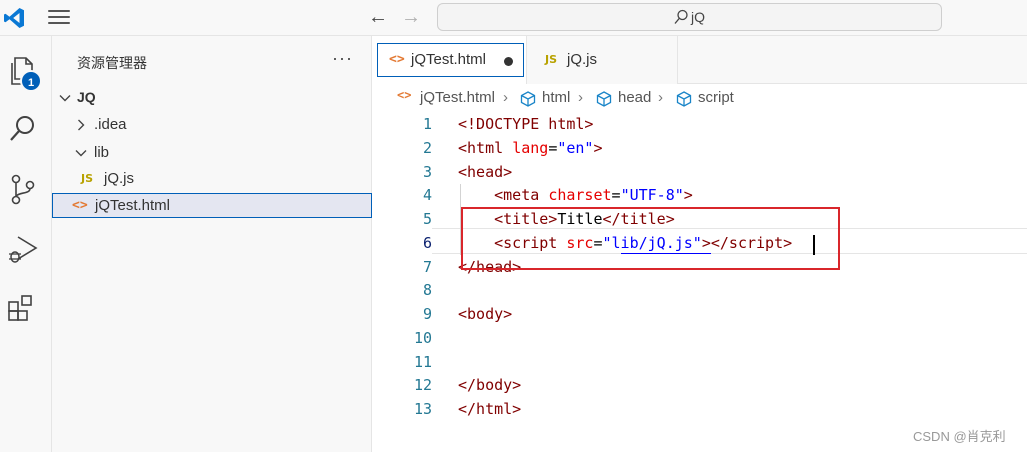 This screenshot has width=1027, height=452. What do you see at coordinates (427, 148) in the screenshot?
I see `line-number: 2` at bounding box center [427, 148].